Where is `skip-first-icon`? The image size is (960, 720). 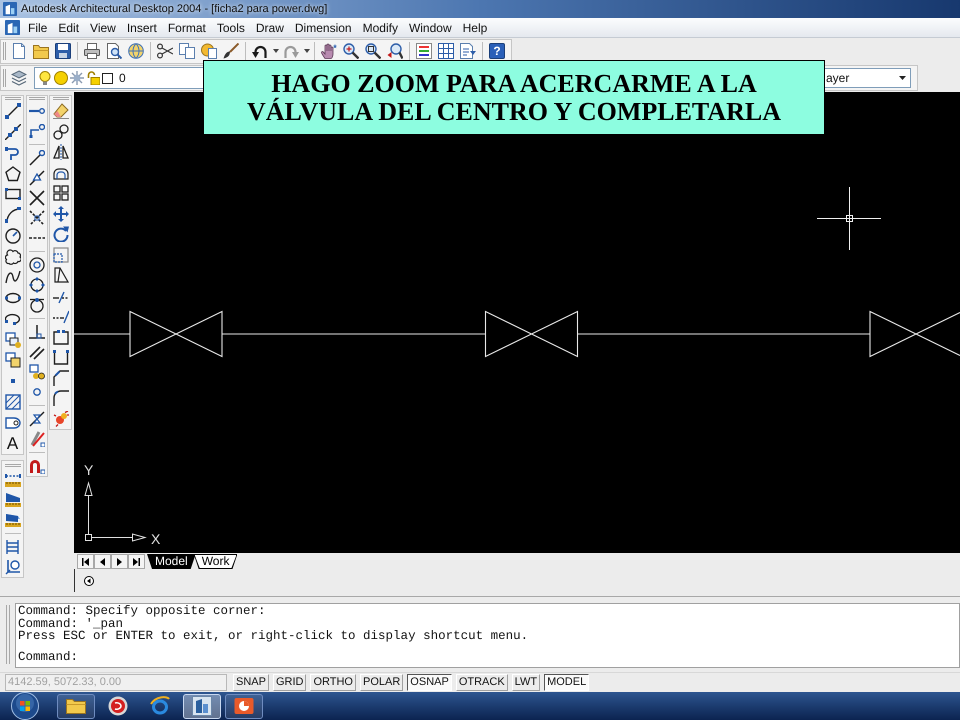 skip-first-icon is located at coordinates (85, 562).